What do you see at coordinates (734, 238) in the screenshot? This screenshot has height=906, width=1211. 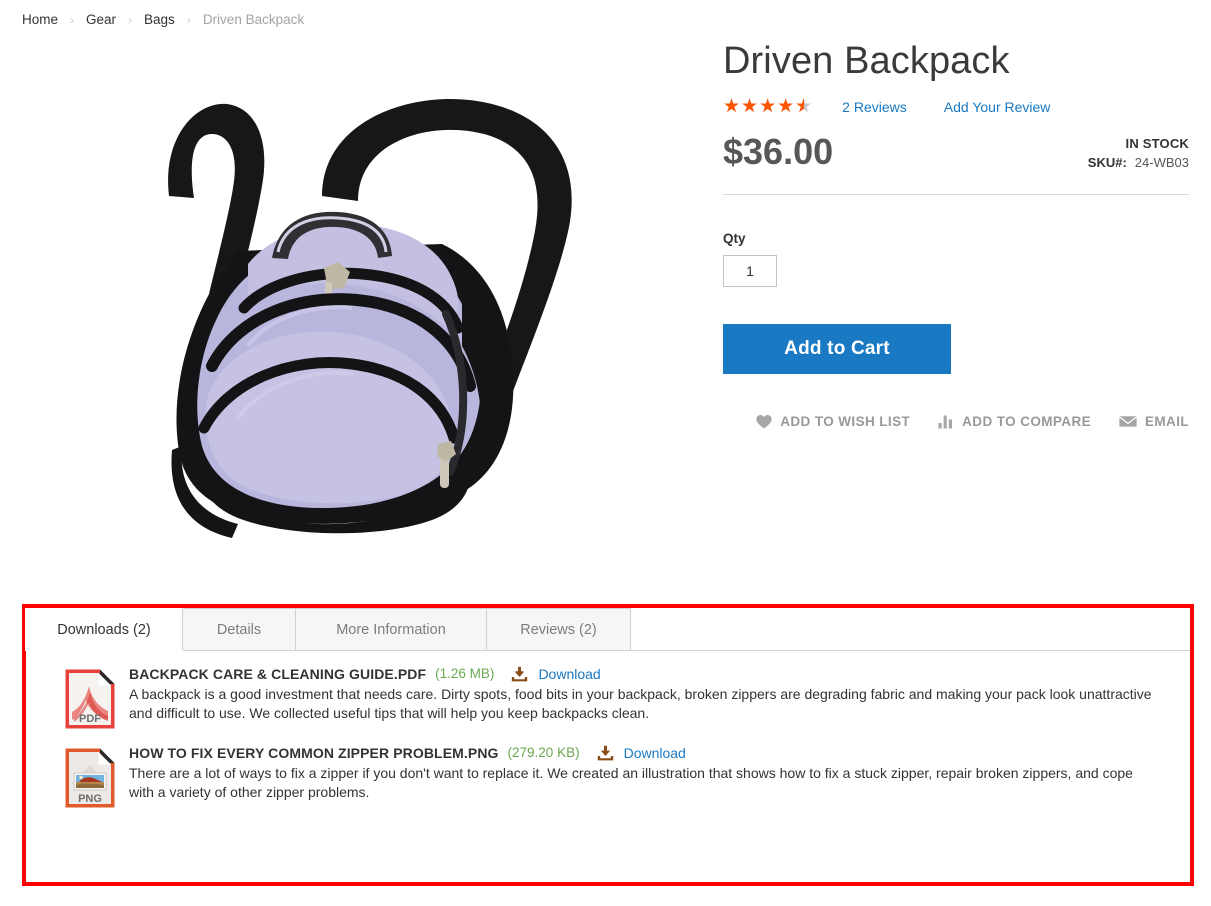 I see `qty-label: Qty` at bounding box center [734, 238].